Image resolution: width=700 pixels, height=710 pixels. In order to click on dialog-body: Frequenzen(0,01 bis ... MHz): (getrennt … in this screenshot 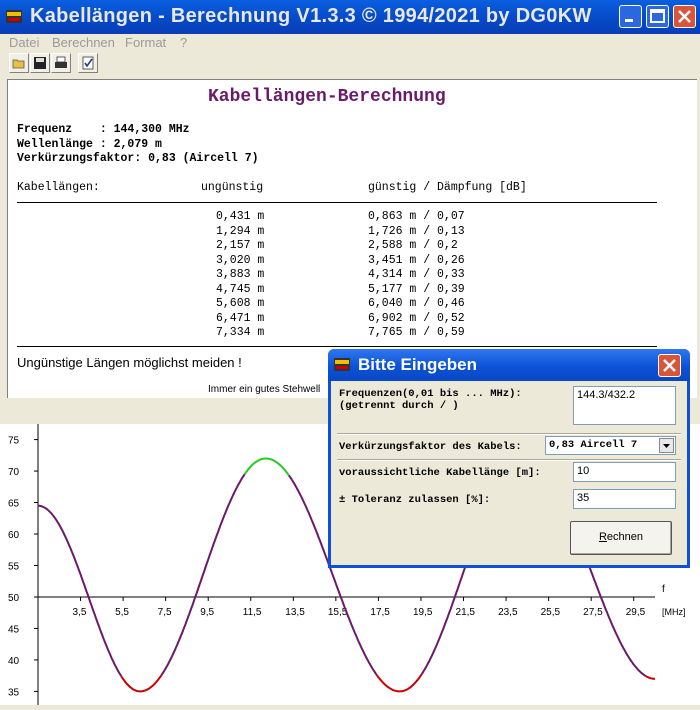, I will do `click(509, 473)`.